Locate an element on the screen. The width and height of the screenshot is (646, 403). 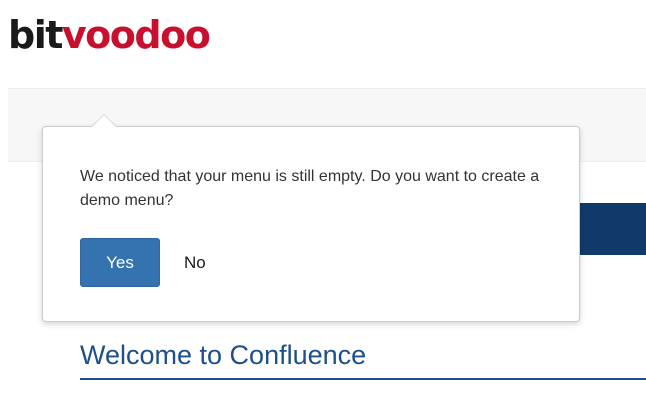
popup-actions: Yes No is located at coordinates (145, 262).